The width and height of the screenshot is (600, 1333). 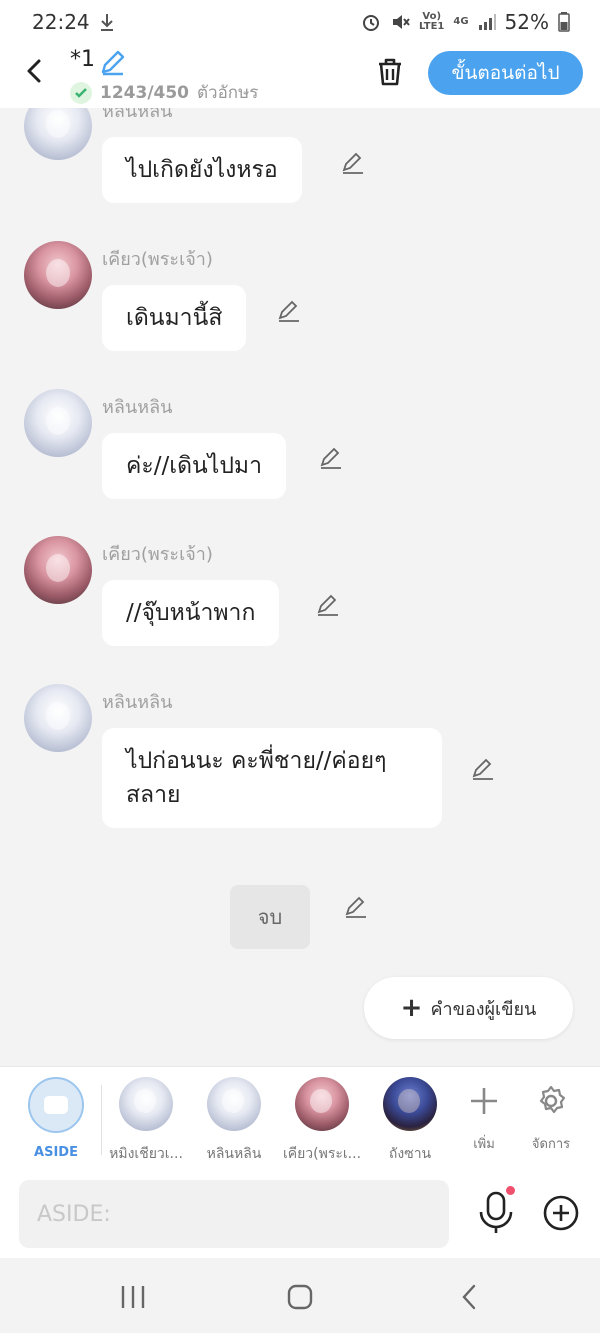 What do you see at coordinates (484, 1101) in the screenshot?
I see `plus-icon` at bounding box center [484, 1101].